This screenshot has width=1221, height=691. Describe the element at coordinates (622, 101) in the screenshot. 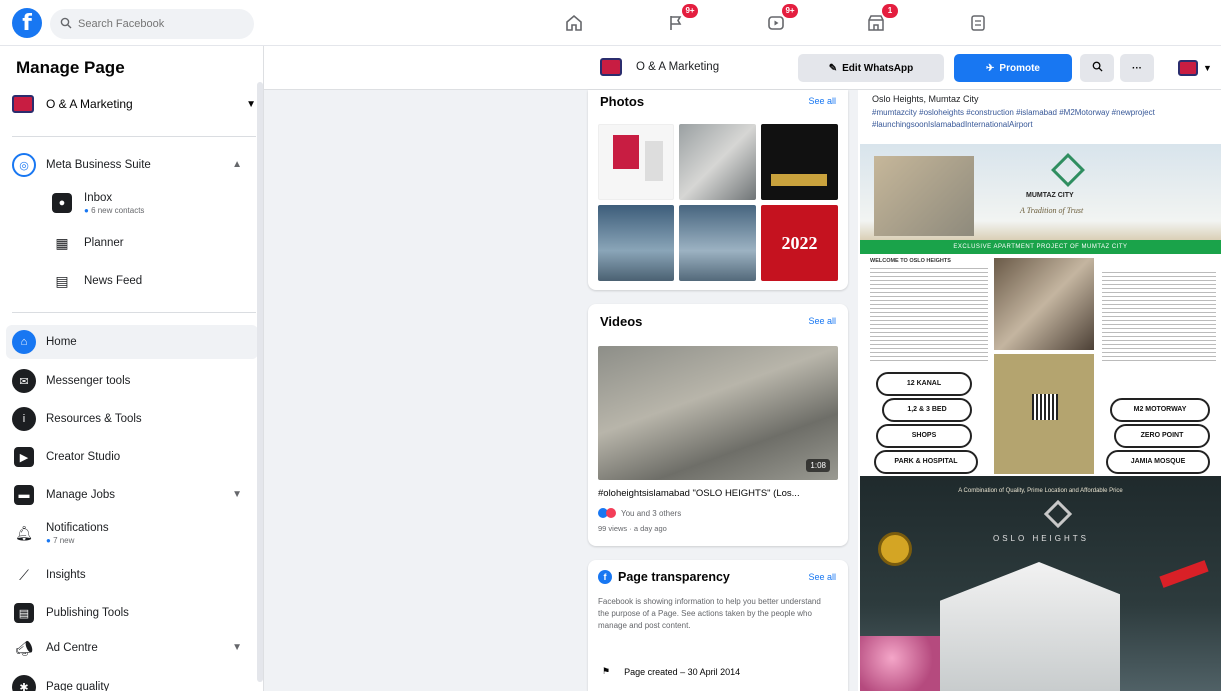

I see `photos-title: Photos` at that location.